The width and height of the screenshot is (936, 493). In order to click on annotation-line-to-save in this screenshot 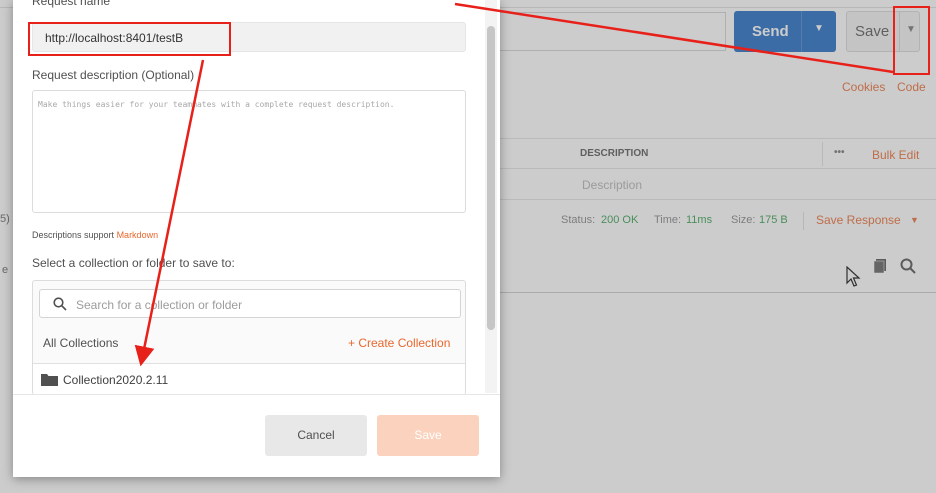, I will do `click(674, 38)`.